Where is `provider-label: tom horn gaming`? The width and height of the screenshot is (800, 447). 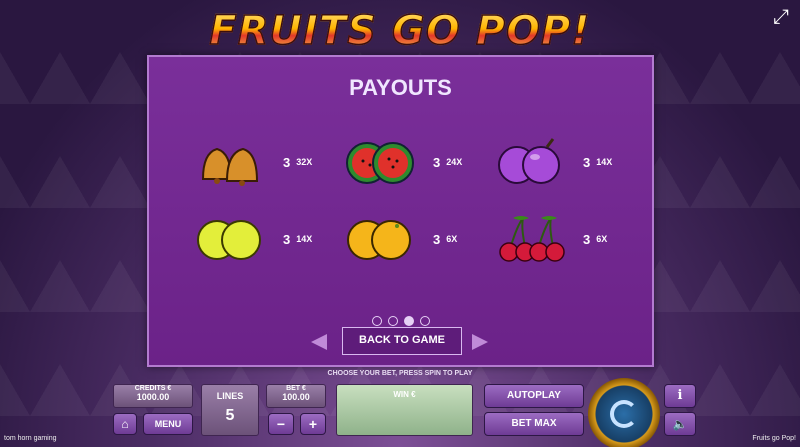 provider-label: tom horn gaming is located at coordinates (30, 438).